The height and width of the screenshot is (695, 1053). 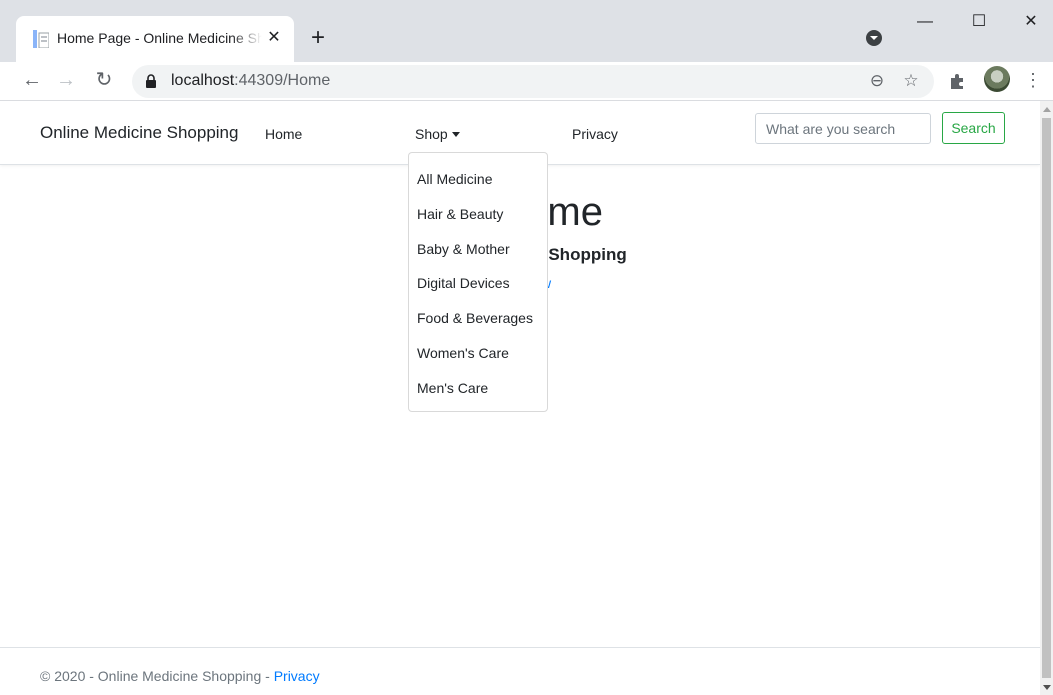 I want to click on menu-item-digital-devices: Digital Devices, so click(x=478, y=282).